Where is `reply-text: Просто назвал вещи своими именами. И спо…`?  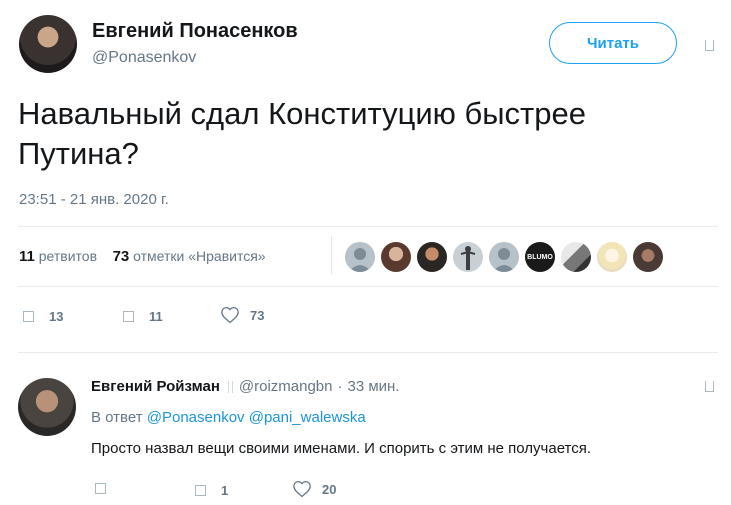 reply-text: Просто назвал вещи своими именами. И спо… is located at coordinates (341, 448).